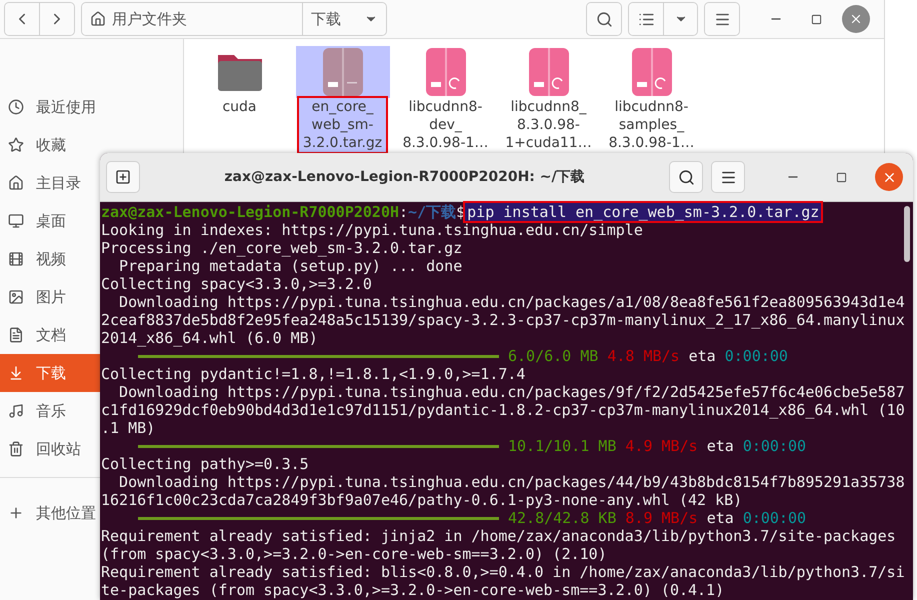  Describe the element at coordinates (16, 449) in the screenshot. I see `trash-icon` at that location.